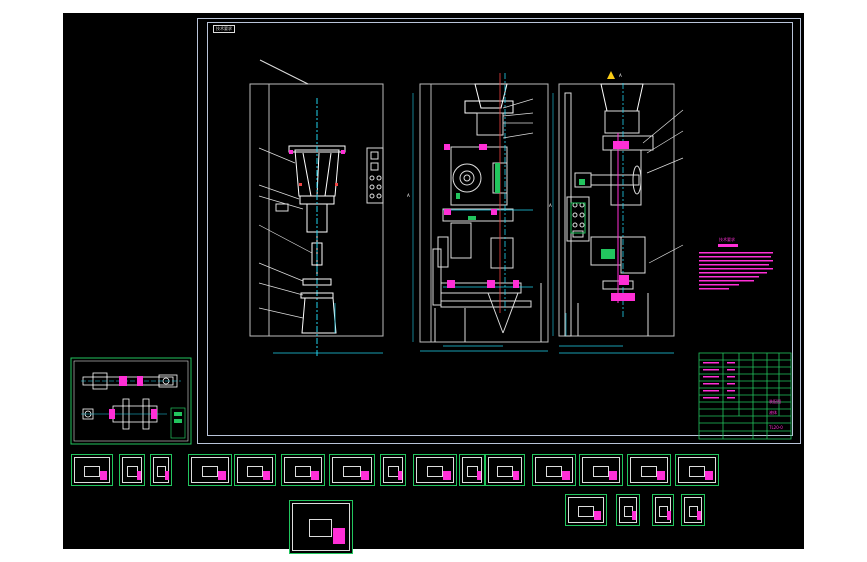 This screenshot has height=562, width=867. I want to click on arrow-label: A, so click(620, 75).